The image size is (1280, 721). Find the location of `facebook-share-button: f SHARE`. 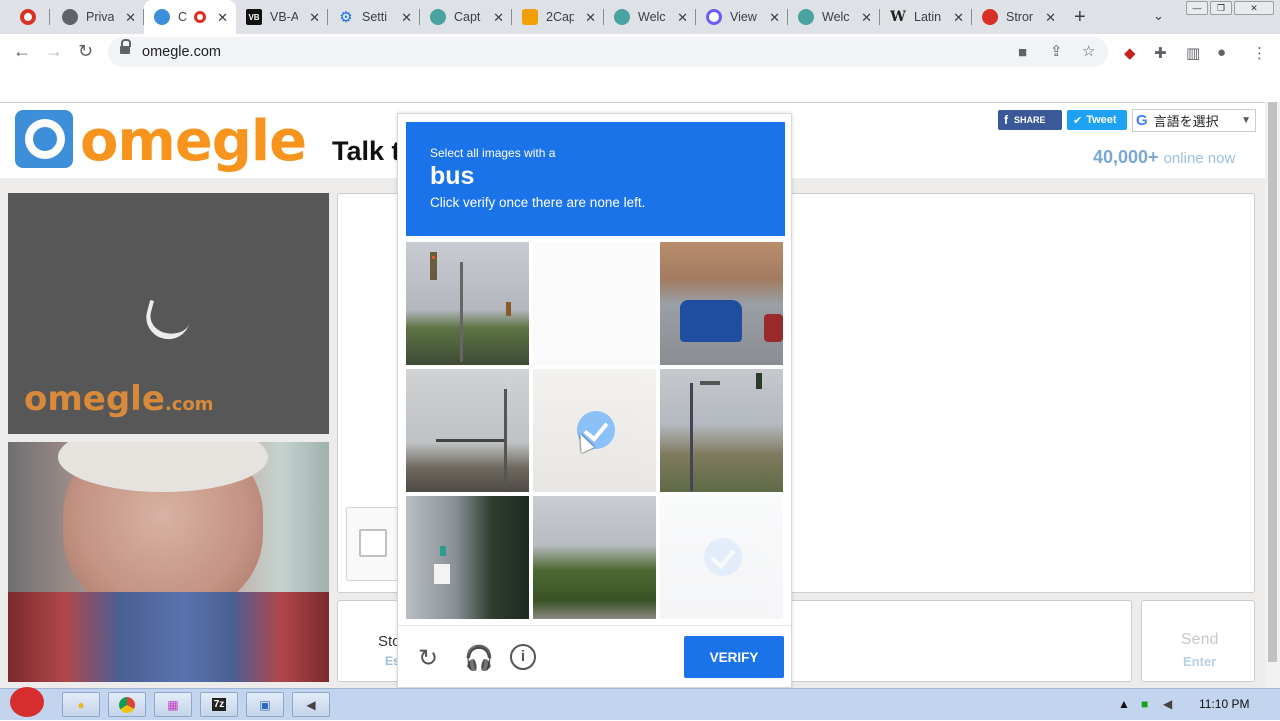

facebook-share-button: f SHARE is located at coordinates (1030, 120).